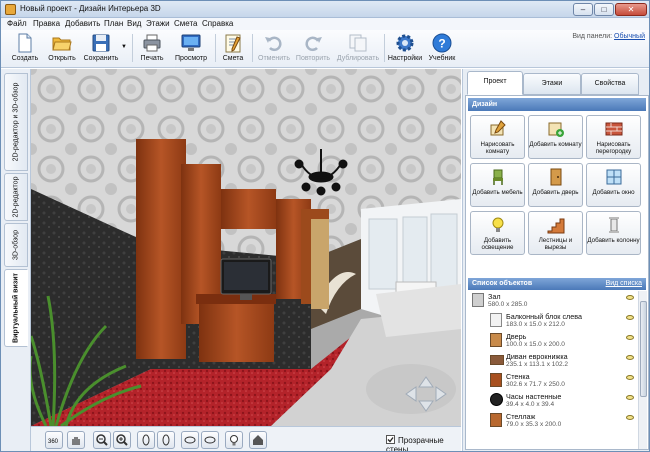  What do you see at coordinates (423, 443) in the screenshot?
I see `transparent-walls-toggle: Прозрачные стены` at bounding box center [423, 443].